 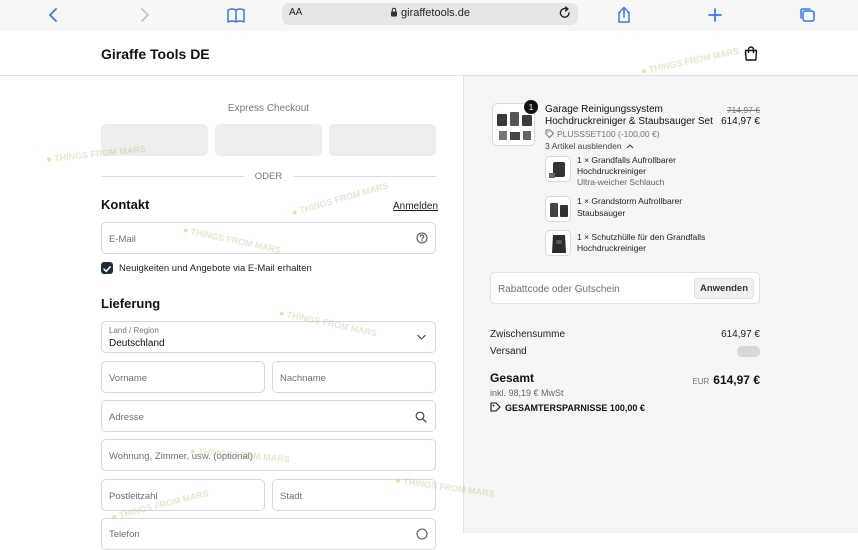 I want to click on total-savings: GESAMTERSPARNISSE 100,00 €, so click(x=567, y=407).